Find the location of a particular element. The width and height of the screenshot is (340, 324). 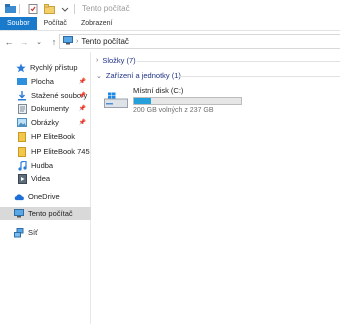

group-folders-label: Složky (7) is located at coordinates (119, 60).